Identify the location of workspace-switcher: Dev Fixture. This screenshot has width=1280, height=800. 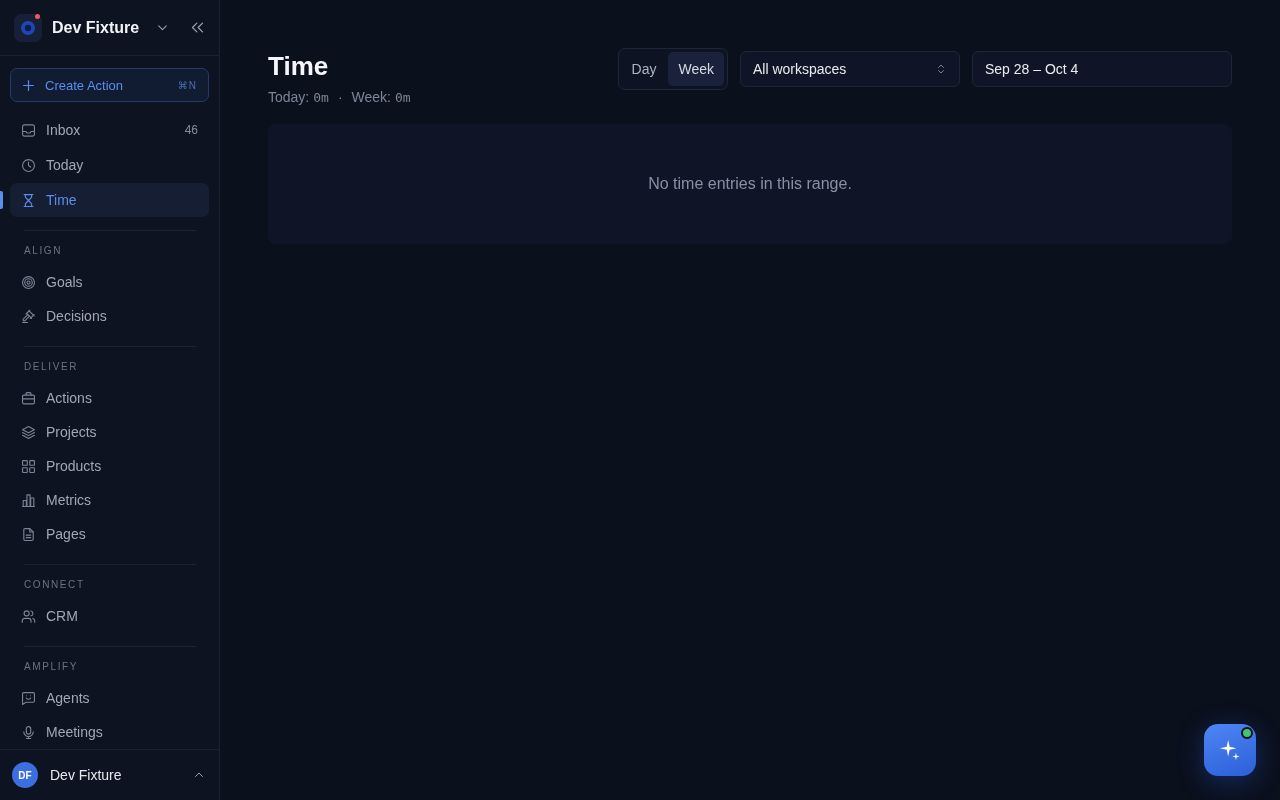
(93, 27).